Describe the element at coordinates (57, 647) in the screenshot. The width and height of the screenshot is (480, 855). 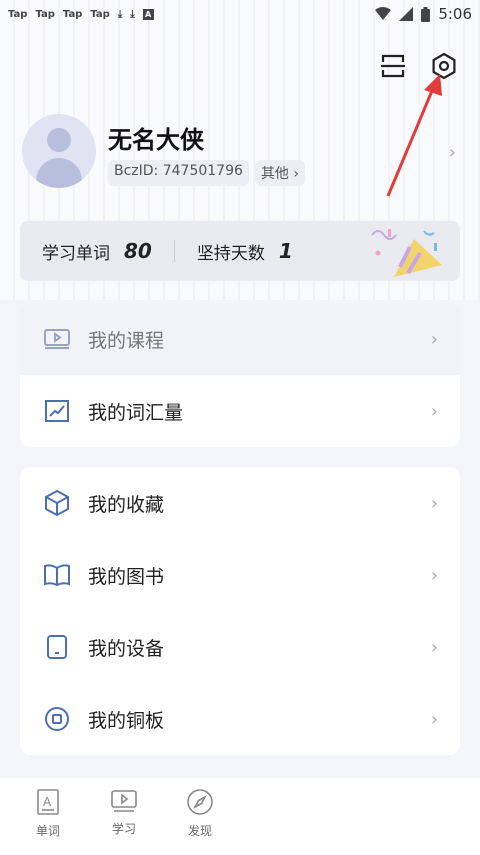
I see `device-icon` at that location.